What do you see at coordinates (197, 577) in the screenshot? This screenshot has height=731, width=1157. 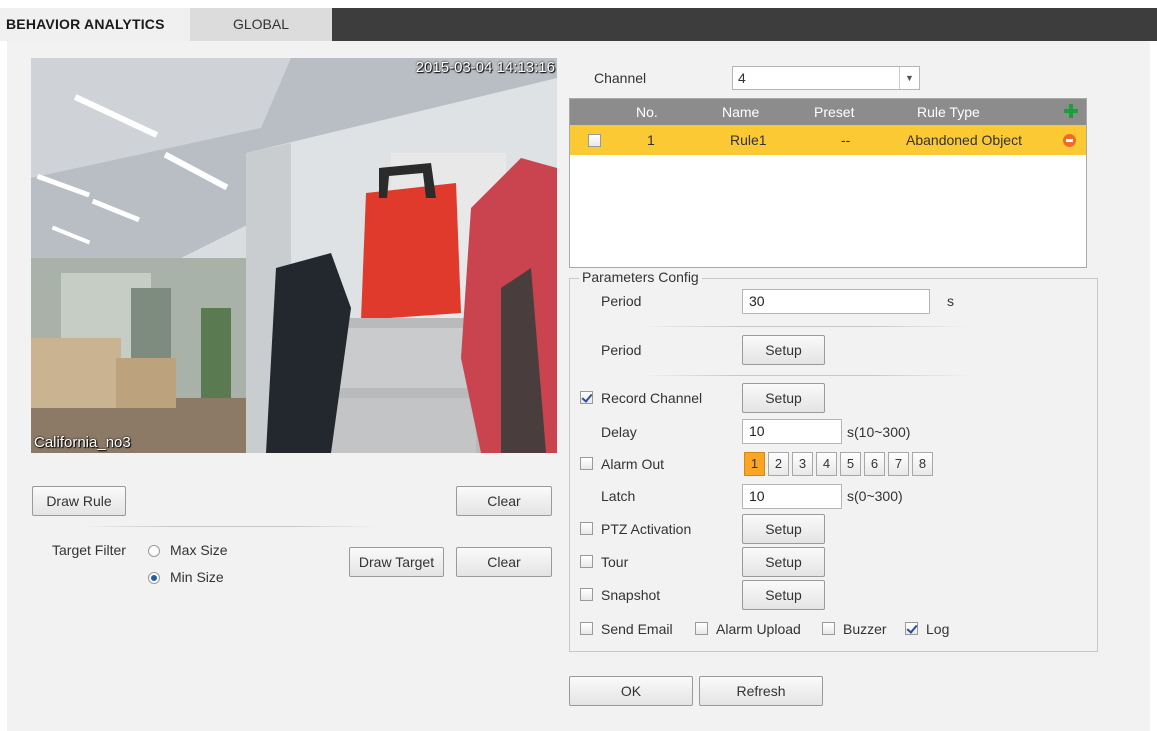 I see `min-size-label: Min Size` at bounding box center [197, 577].